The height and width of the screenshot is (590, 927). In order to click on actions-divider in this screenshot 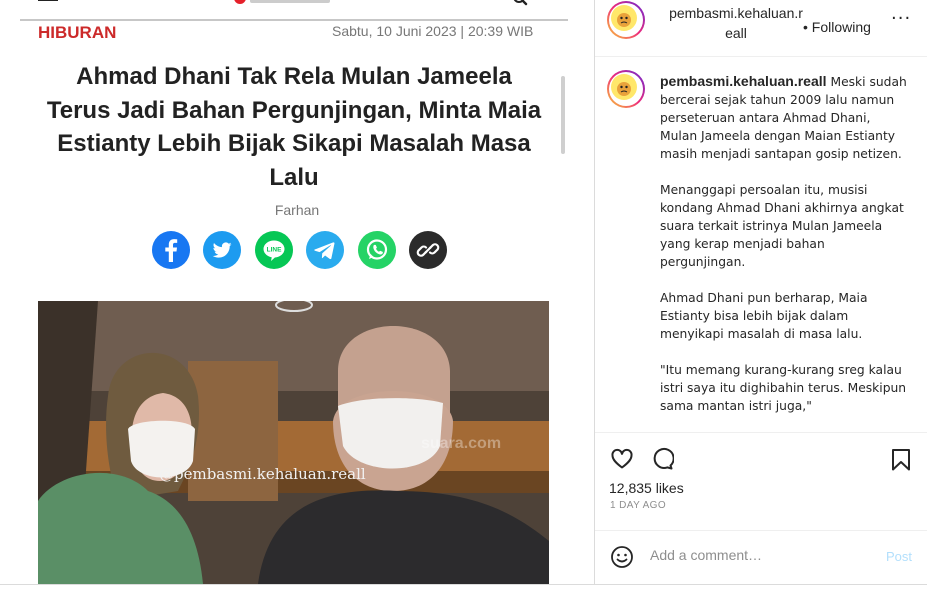, I will do `click(761, 432)`.